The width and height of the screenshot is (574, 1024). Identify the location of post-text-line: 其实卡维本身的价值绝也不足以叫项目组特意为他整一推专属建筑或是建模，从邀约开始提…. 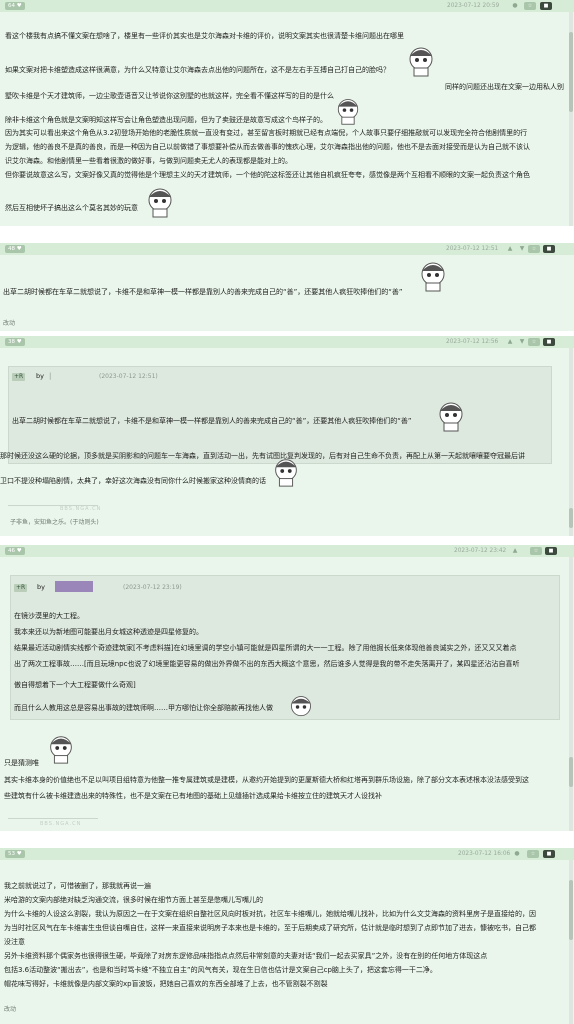
(266, 780).